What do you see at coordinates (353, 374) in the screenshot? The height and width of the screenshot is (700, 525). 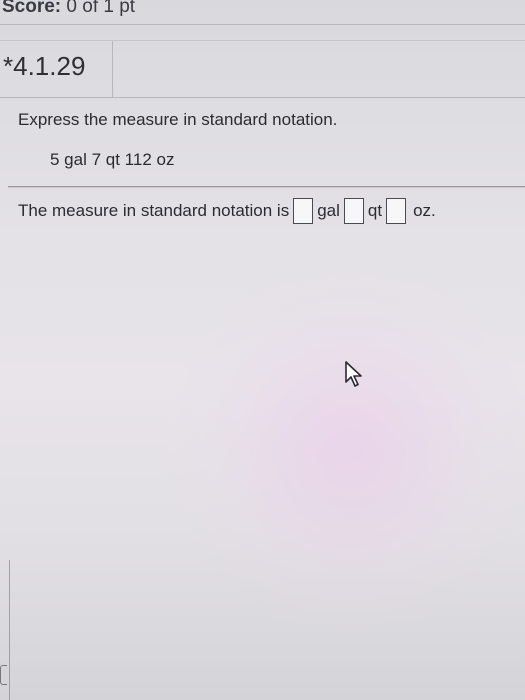 I see `mouse-pointer-icon` at bounding box center [353, 374].